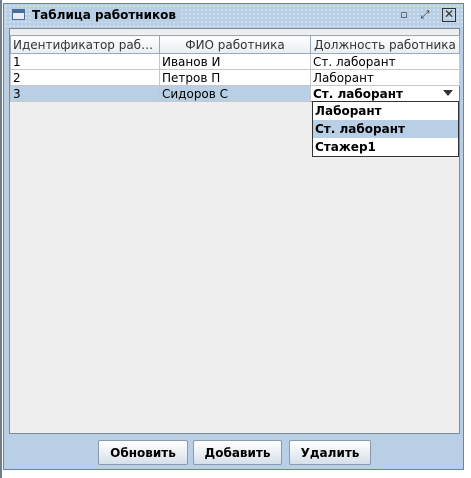  I want to click on dropdown-option-laborant: Лаборант, so click(385, 111).